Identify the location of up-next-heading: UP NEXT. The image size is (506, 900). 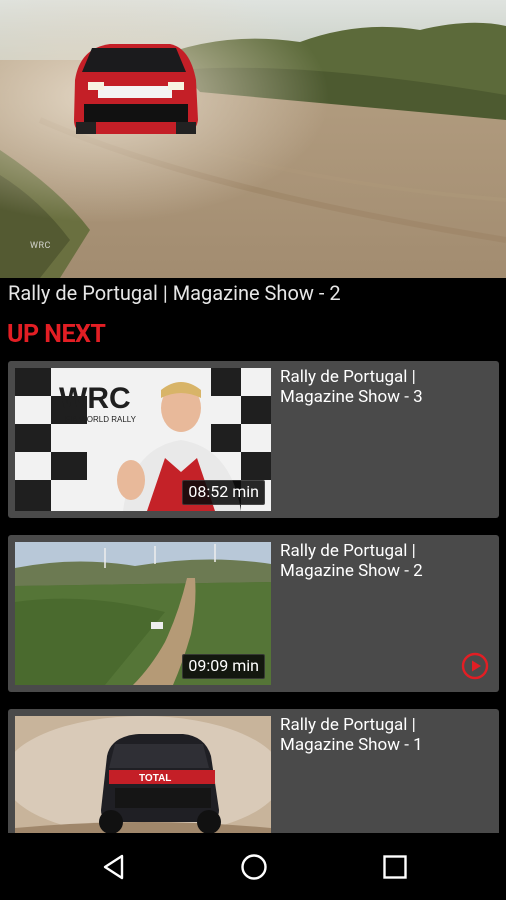
(56, 334).